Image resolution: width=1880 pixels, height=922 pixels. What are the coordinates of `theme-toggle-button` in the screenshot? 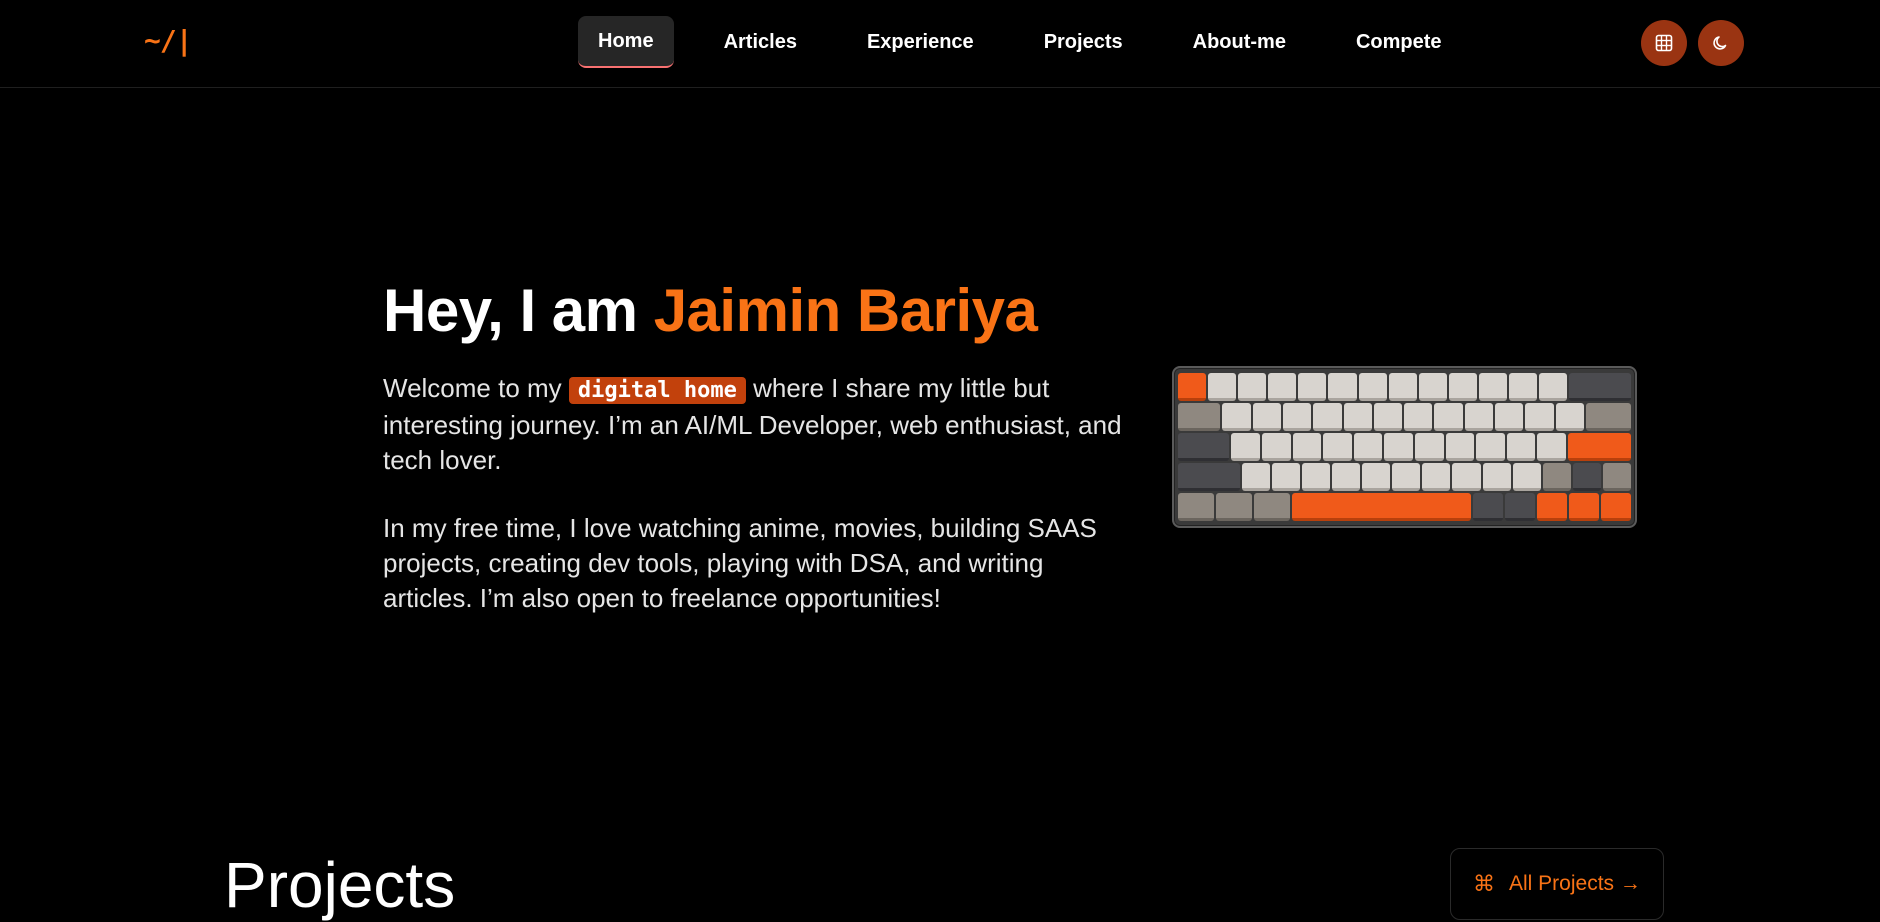 It's located at (1721, 43).